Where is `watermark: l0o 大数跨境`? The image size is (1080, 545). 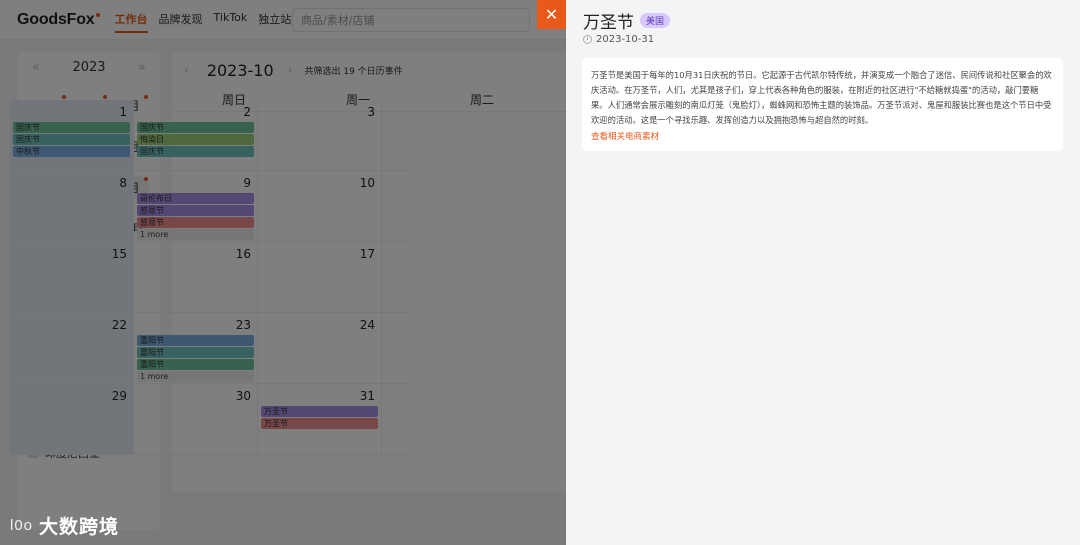
watermark: l0o 大数跨境 is located at coordinates (64, 525).